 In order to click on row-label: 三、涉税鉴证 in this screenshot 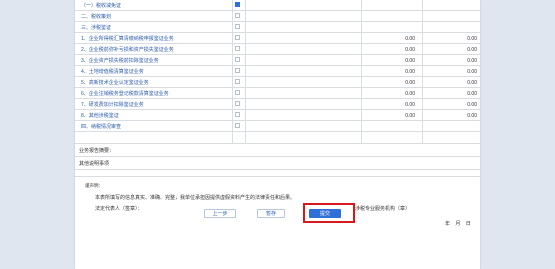, I will do `click(96, 28)`.